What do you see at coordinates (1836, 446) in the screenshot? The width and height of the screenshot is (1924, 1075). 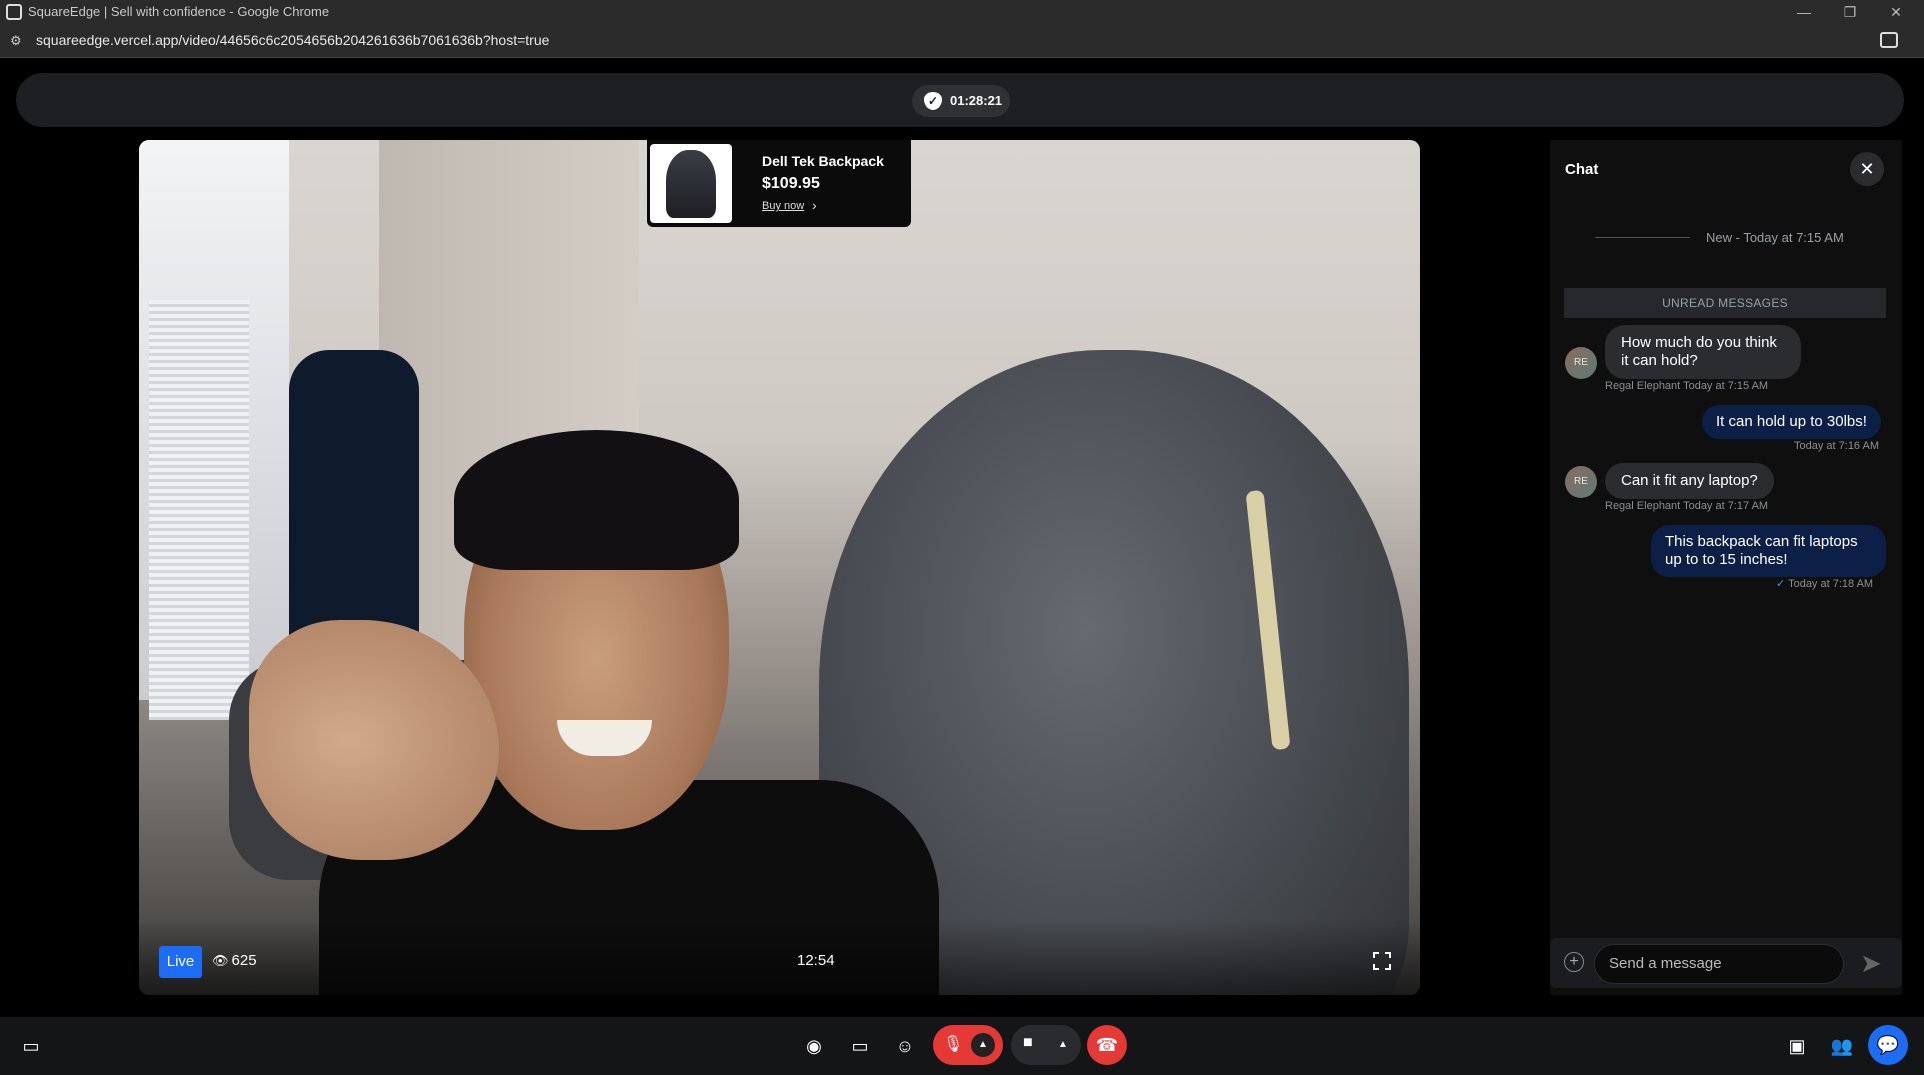 I see `message-meta: Today at 7:16 AM` at bounding box center [1836, 446].